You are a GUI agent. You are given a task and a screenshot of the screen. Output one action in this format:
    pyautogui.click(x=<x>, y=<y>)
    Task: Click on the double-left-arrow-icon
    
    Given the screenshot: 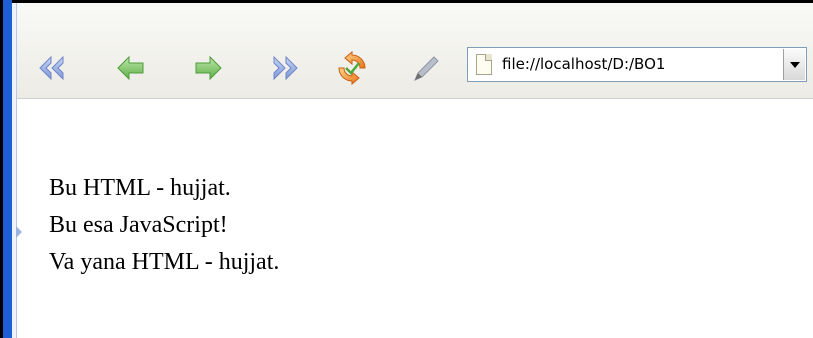 What is the action you would take?
    pyautogui.click(x=51, y=68)
    